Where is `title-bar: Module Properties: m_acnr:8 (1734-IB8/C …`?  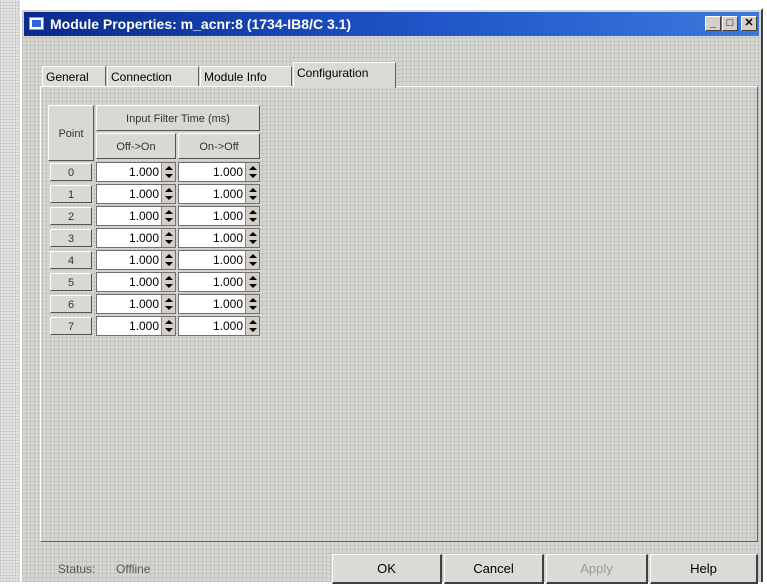 title-bar: Module Properties: m_acnr:8 (1734-IB8/C … is located at coordinates (391, 24).